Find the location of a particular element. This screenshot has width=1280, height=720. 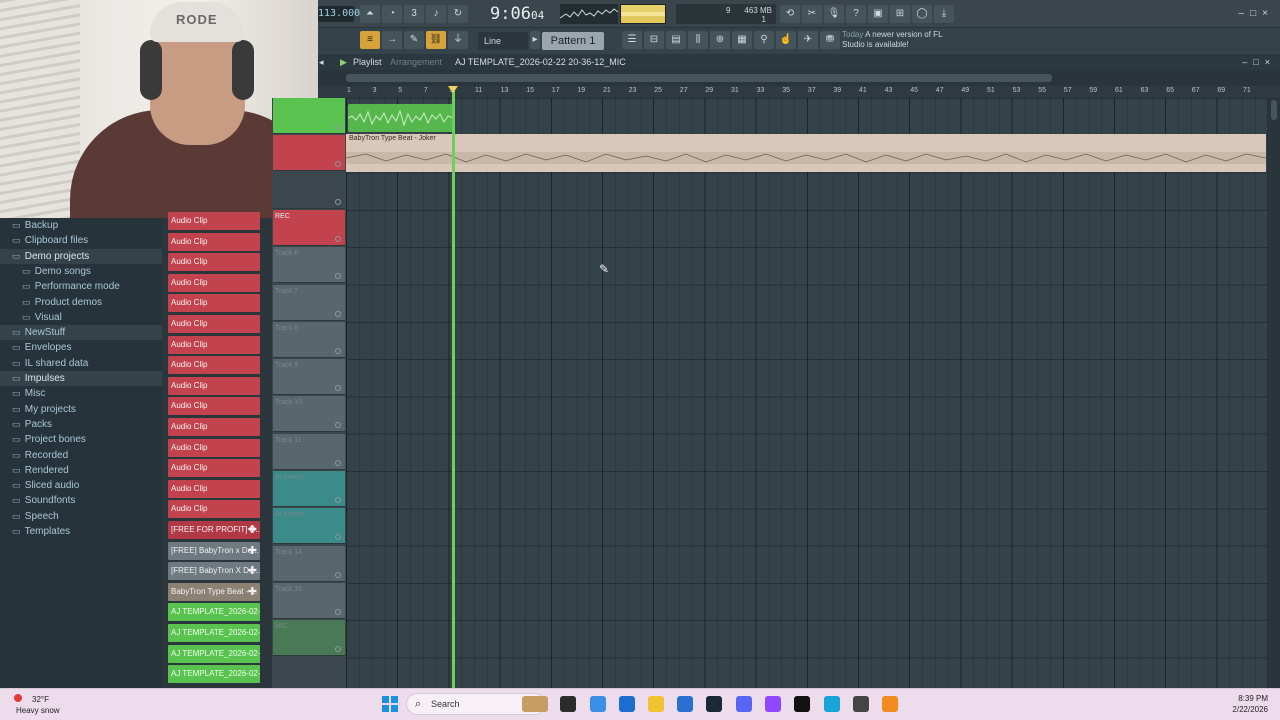

browser-item: ▭ Visual is located at coordinates (42, 317).